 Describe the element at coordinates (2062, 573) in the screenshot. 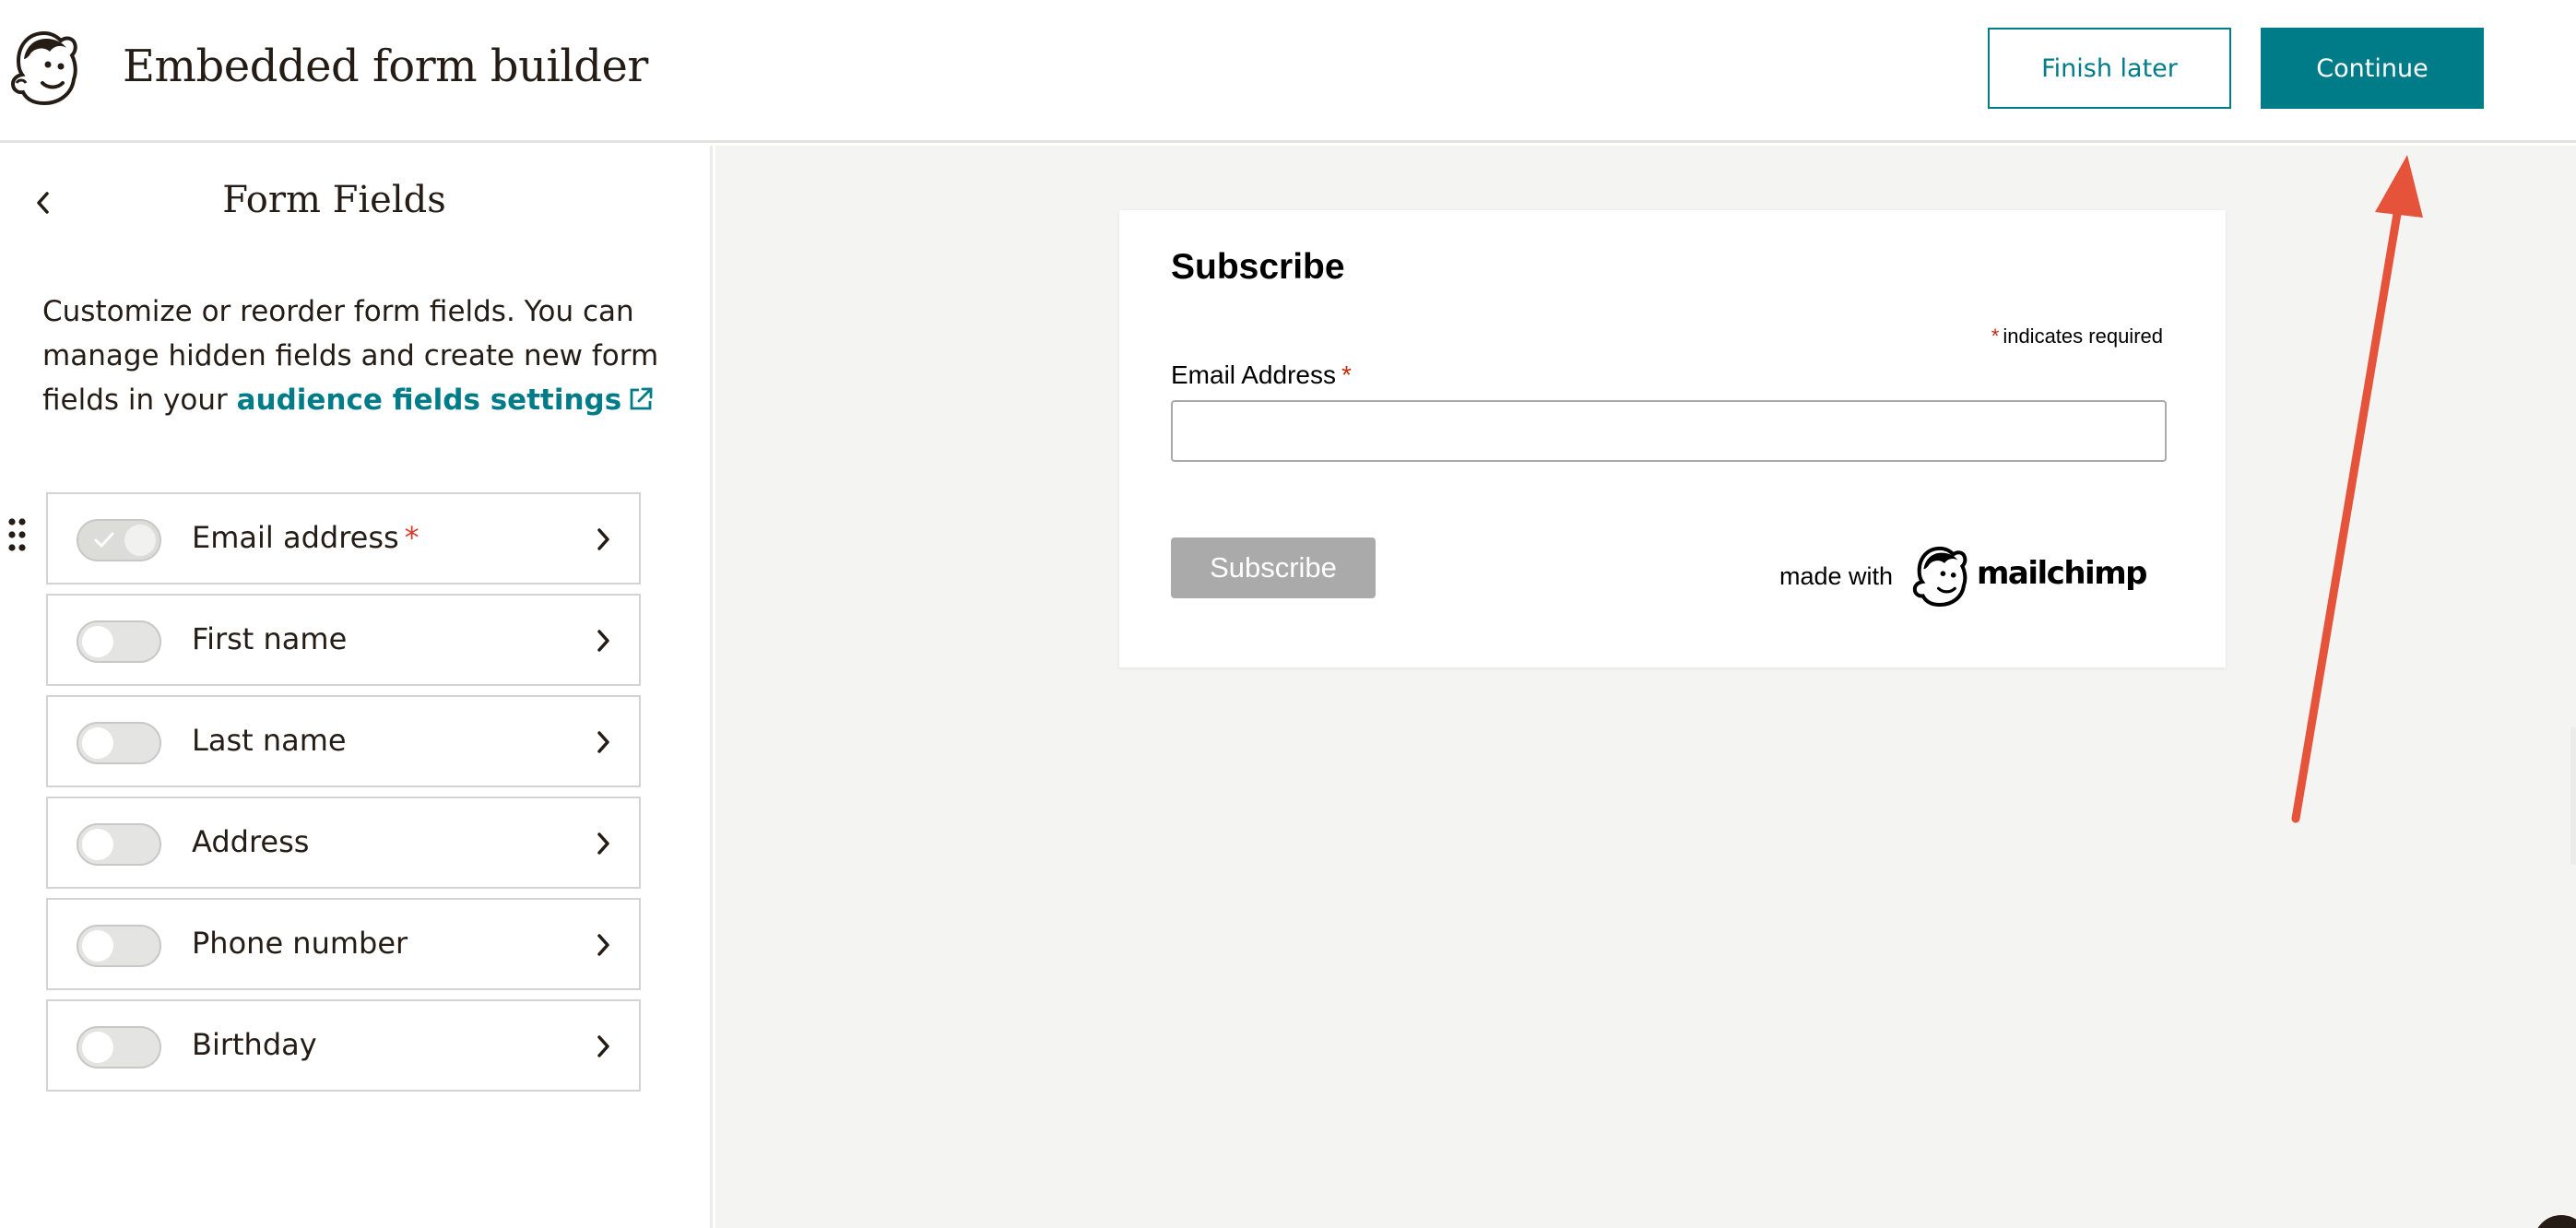

I see `mailchimp-wordmark: mailchimp` at that location.